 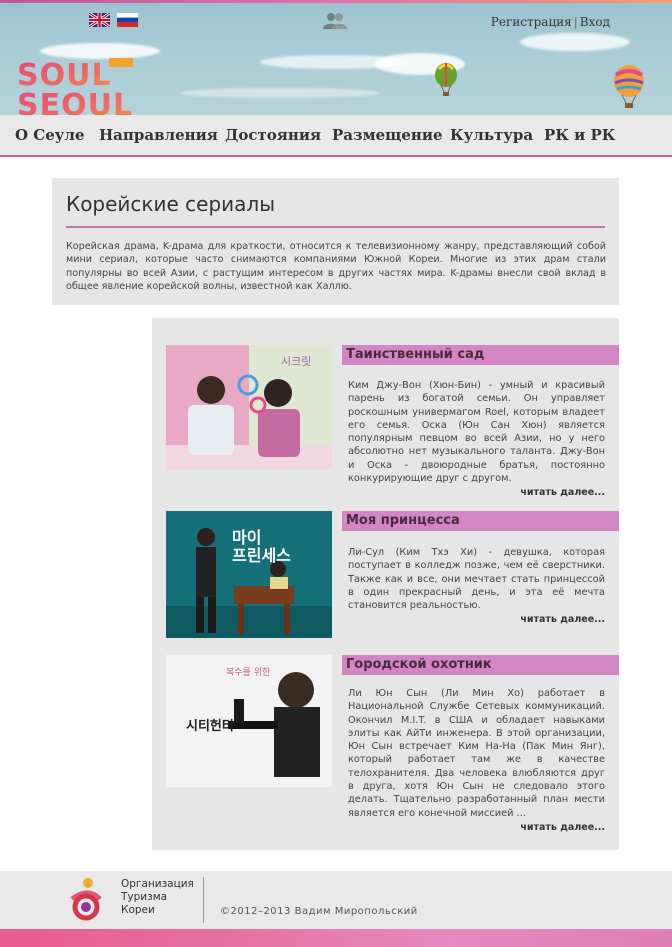 What do you see at coordinates (335, 21) in the screenshot?
I see `users-icon` at bounding box center [335, 21].